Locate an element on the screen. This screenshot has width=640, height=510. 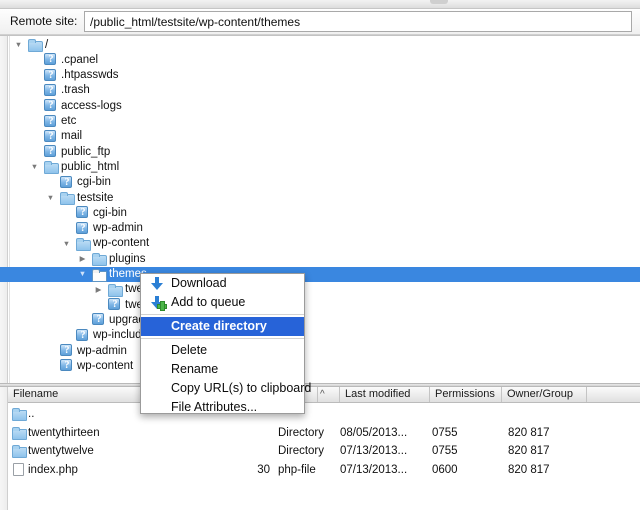
tree-item-wp-includes: wp-includes is located at coordinates (320, 335).